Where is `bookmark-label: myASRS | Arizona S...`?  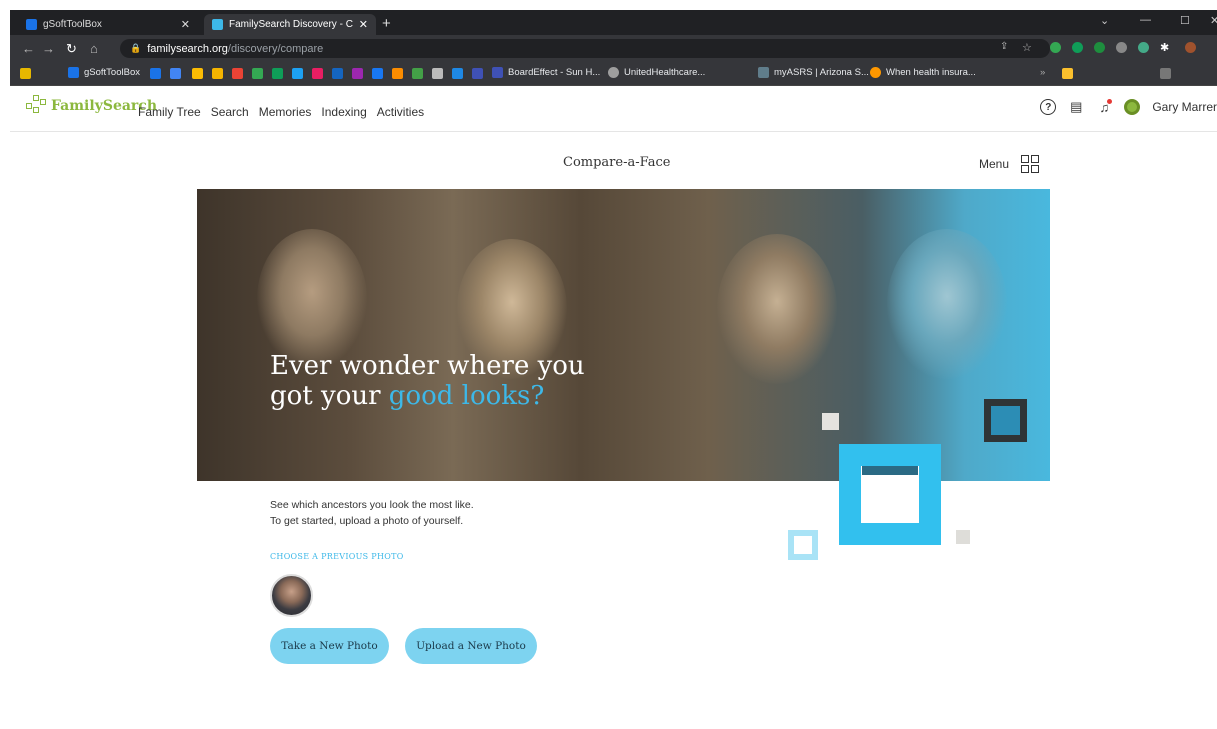
bookmark-label: myASRS | Arizona S... is located at coordinates (821, 72).